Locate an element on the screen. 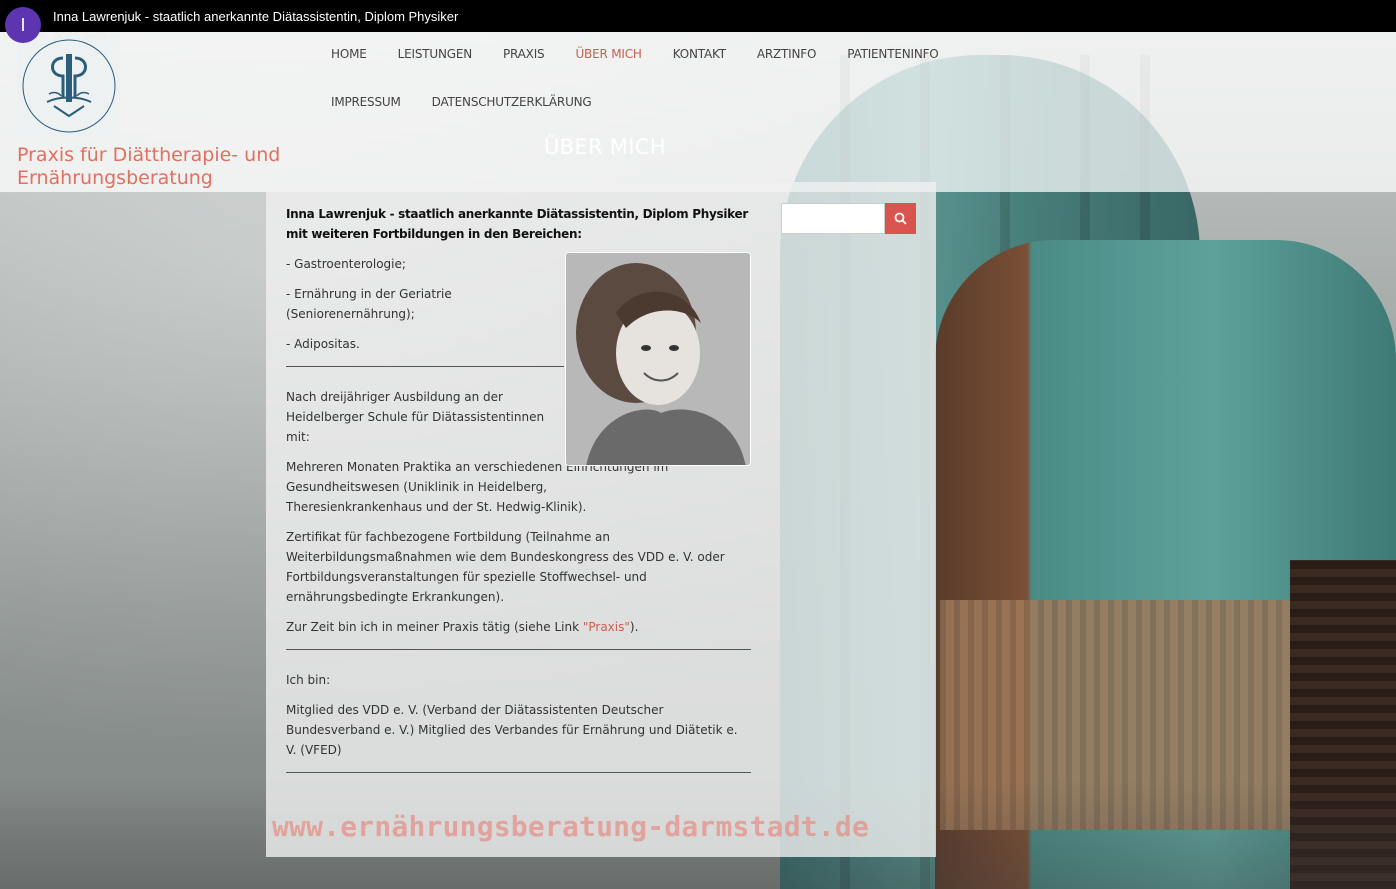  nav-item-praxis: PRAXIS is located at coordinates (524, 70).